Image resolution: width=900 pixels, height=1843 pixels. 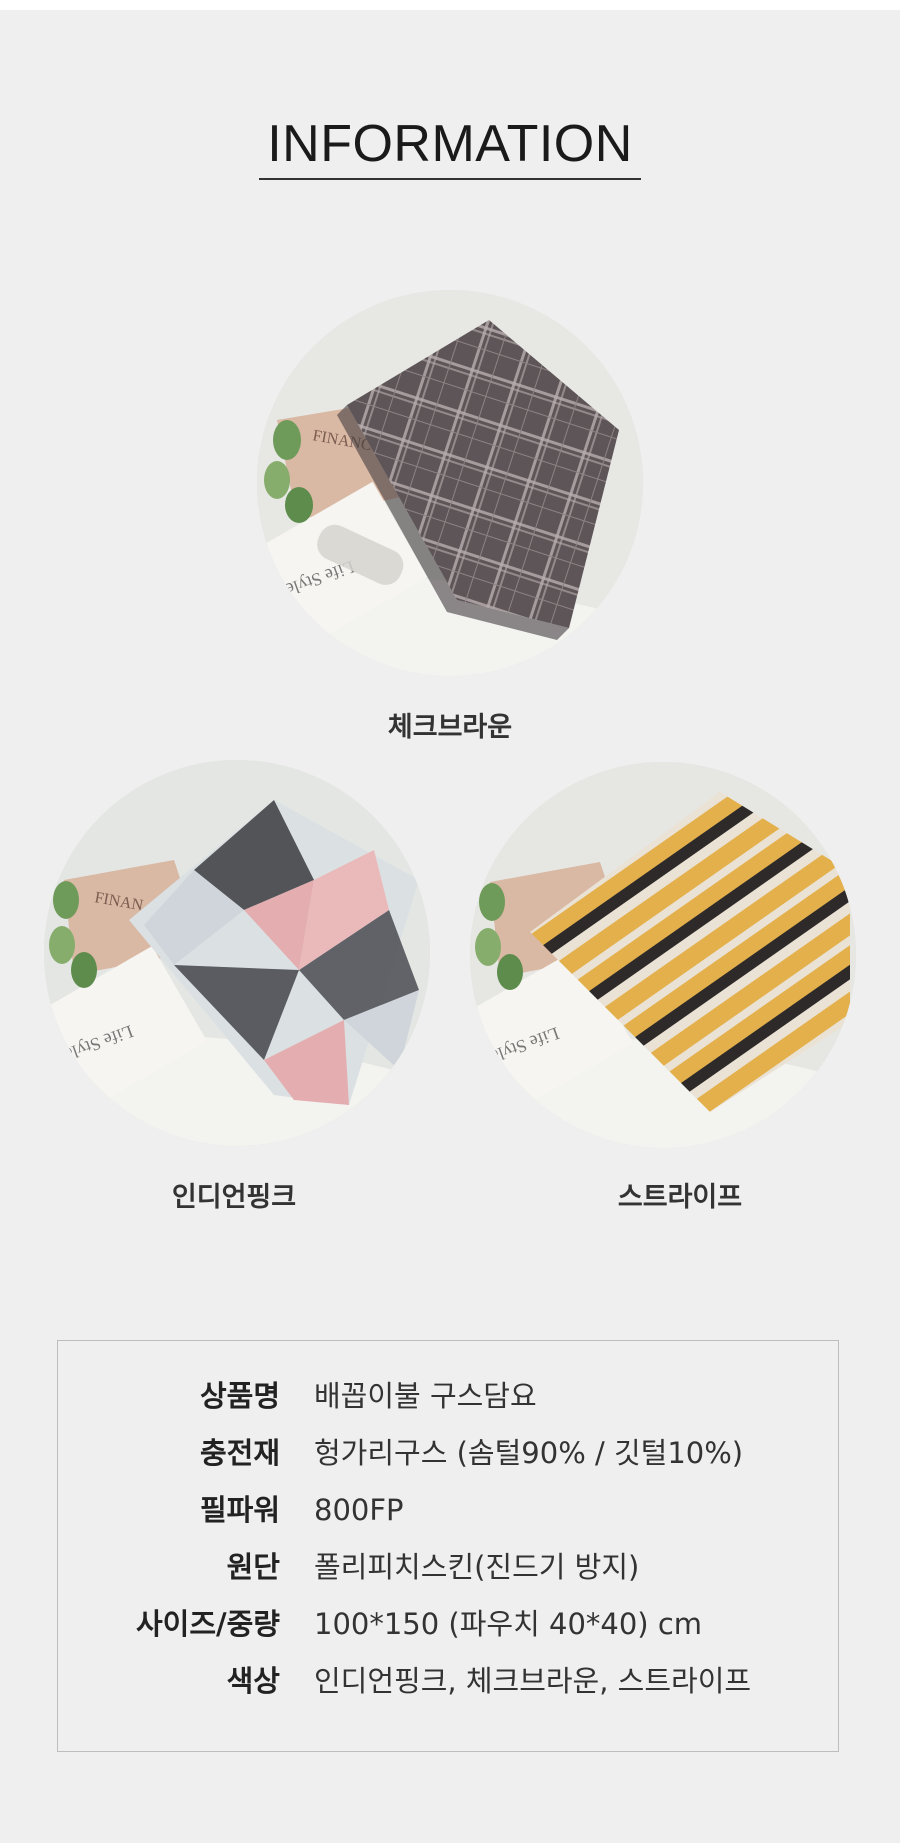 What do you see at coordinates (253, 1681) in the screenshot?
I see `info-label: 색상` at bounding box center [253, 1681].